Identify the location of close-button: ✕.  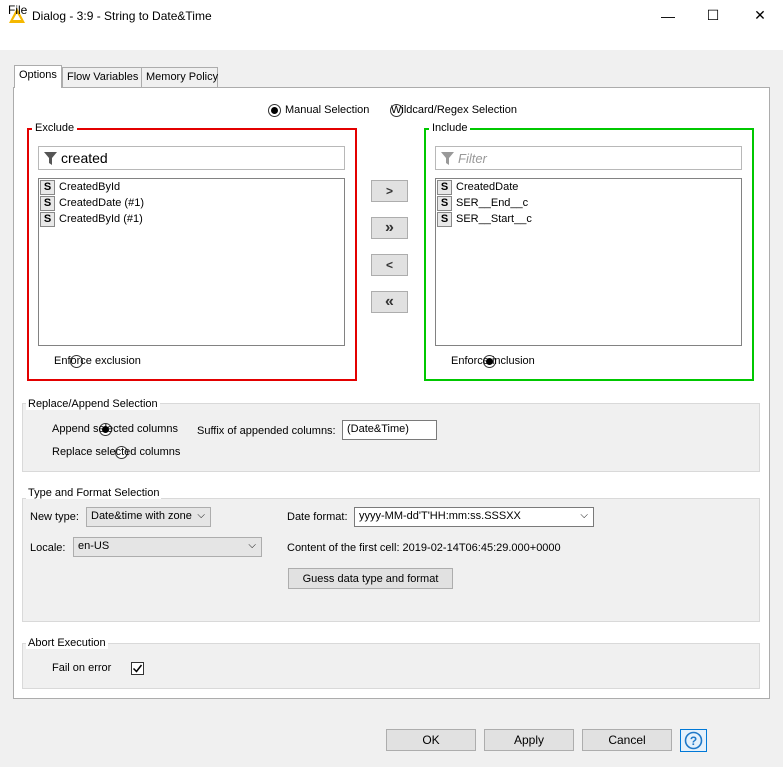
(760, 15).